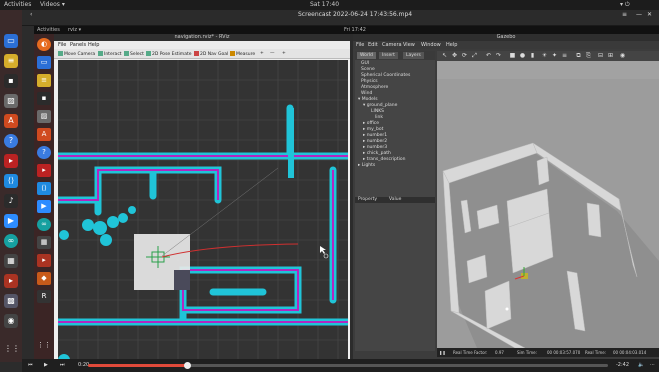  What do you see at coordinates (600, 56) in the screenshot?
I see `align-icon: ⊟` at bounding box center [600, 56].